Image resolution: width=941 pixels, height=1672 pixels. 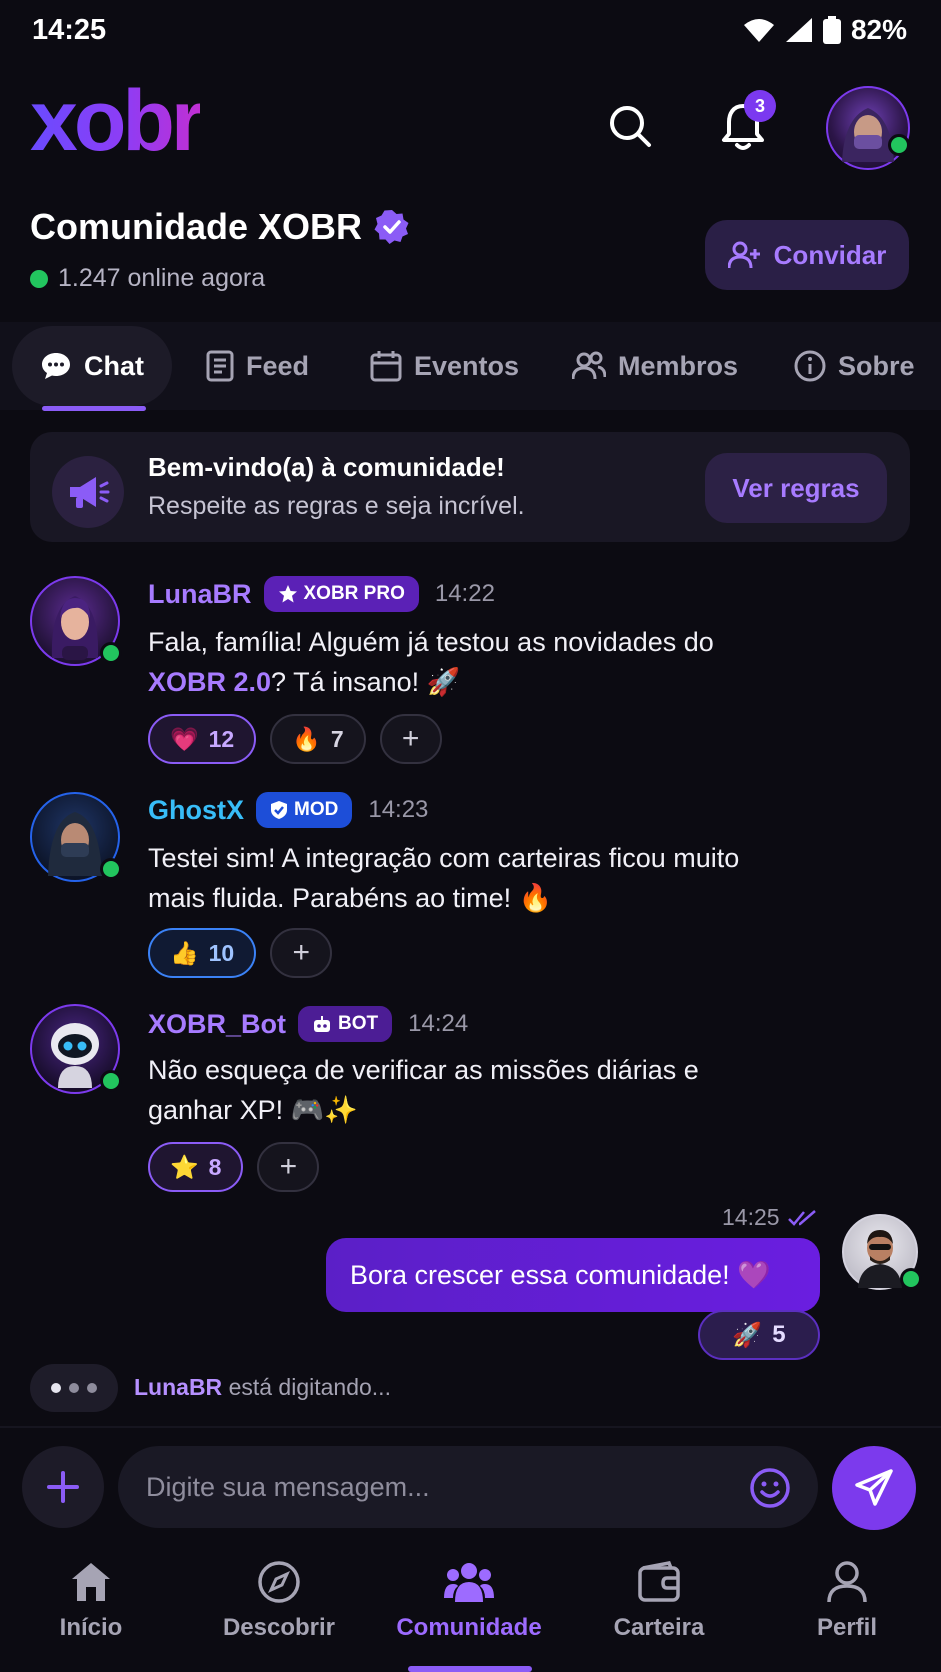 What do you see at coordinates (847, 1627) in the screenshot?
I see `nav-label: Perfil` at bounding box center [847, 1627].